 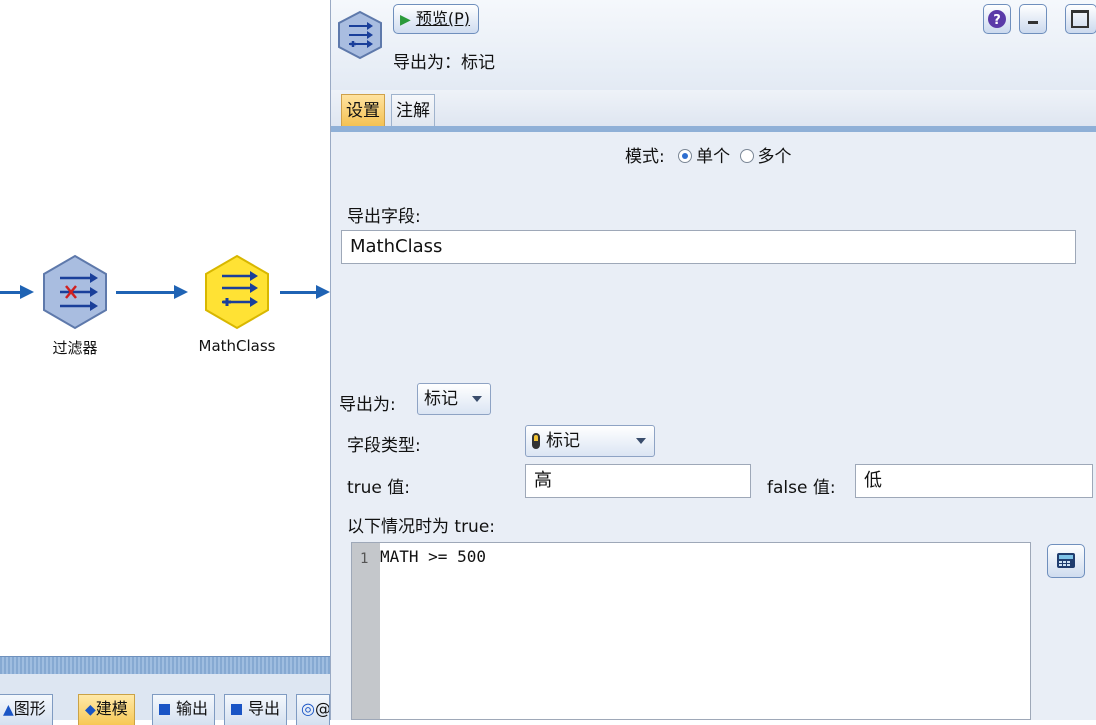 I want to click on mode-single-label: 单个, so click(x=713, y=157).